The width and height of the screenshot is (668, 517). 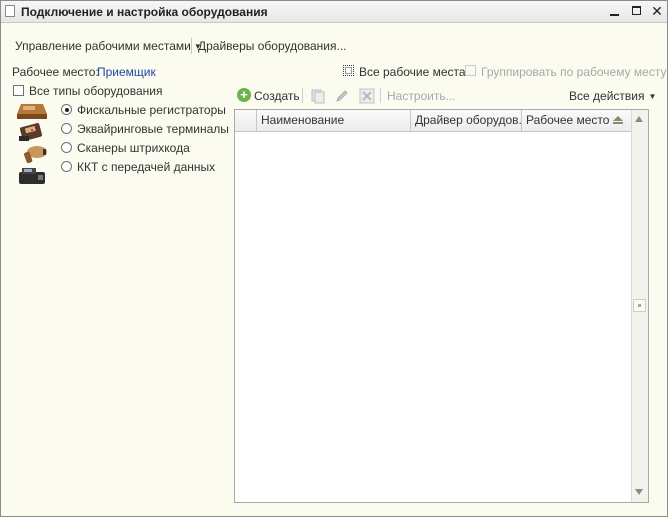 What do you see at coordinates (615, 11) in the screenshot?
I see `minimize-button` at bounding box center [615, 11].